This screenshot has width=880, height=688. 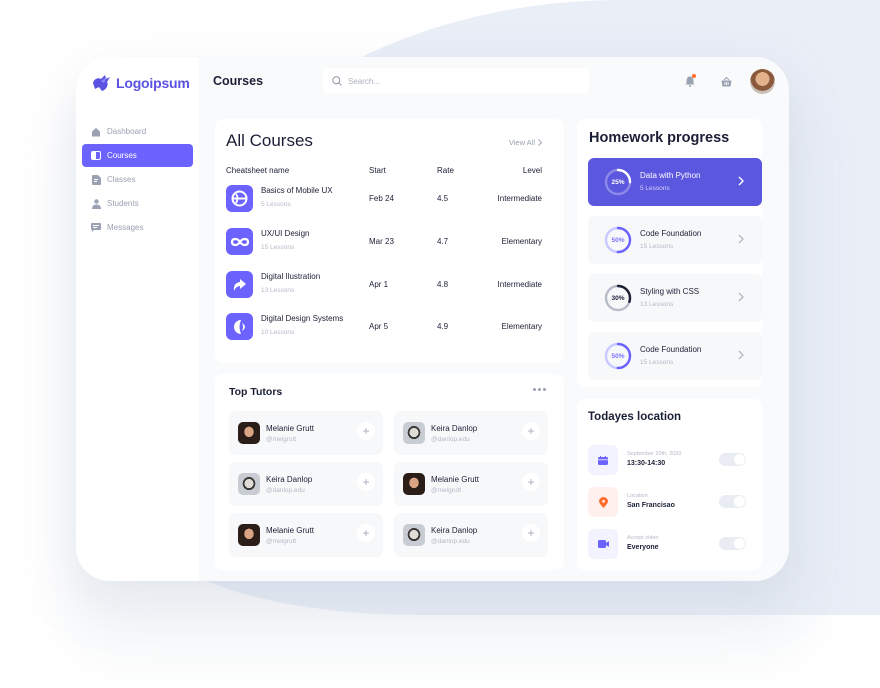 What do you see at coordinates (643, 538) in the screenshot?
I see `location-item-label: Accept video` at bounding box center [643, 538].